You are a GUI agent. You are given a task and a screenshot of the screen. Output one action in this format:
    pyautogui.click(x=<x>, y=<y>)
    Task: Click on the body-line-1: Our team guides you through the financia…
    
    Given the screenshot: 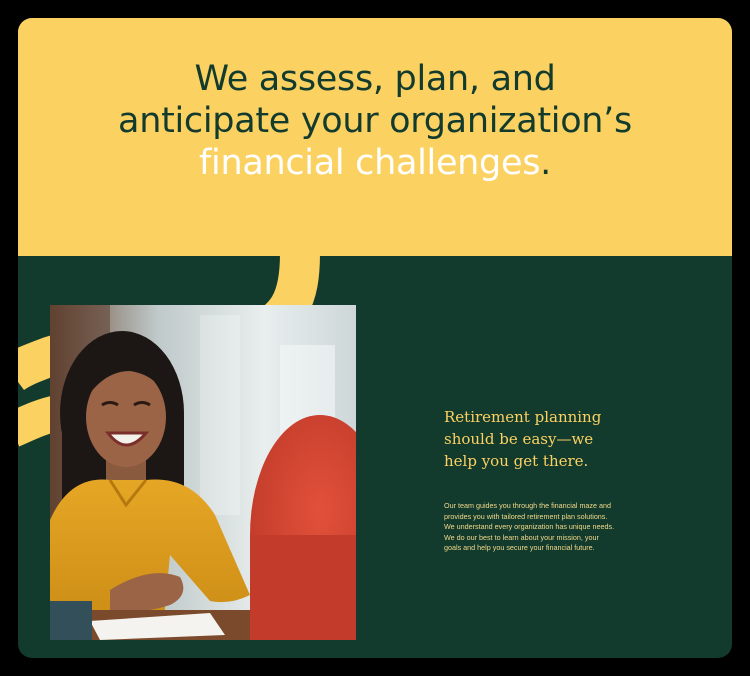 What is the action you would take?
    pyautogui.click(x=528, y=505)
    